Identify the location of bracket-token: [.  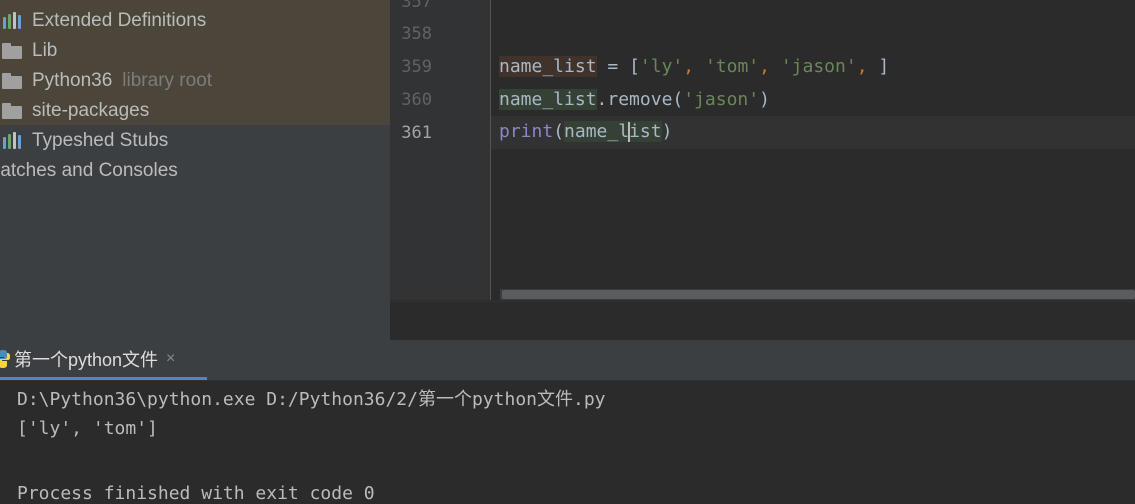
(634, 66).